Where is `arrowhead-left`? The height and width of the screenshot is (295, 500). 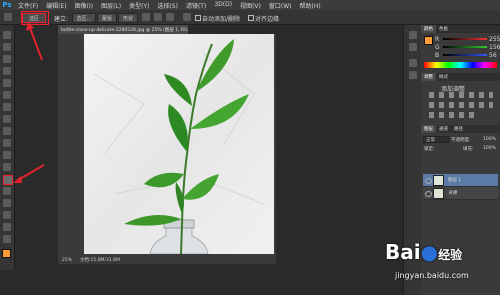
arrowhead-left is located at coordinates (17, 179).